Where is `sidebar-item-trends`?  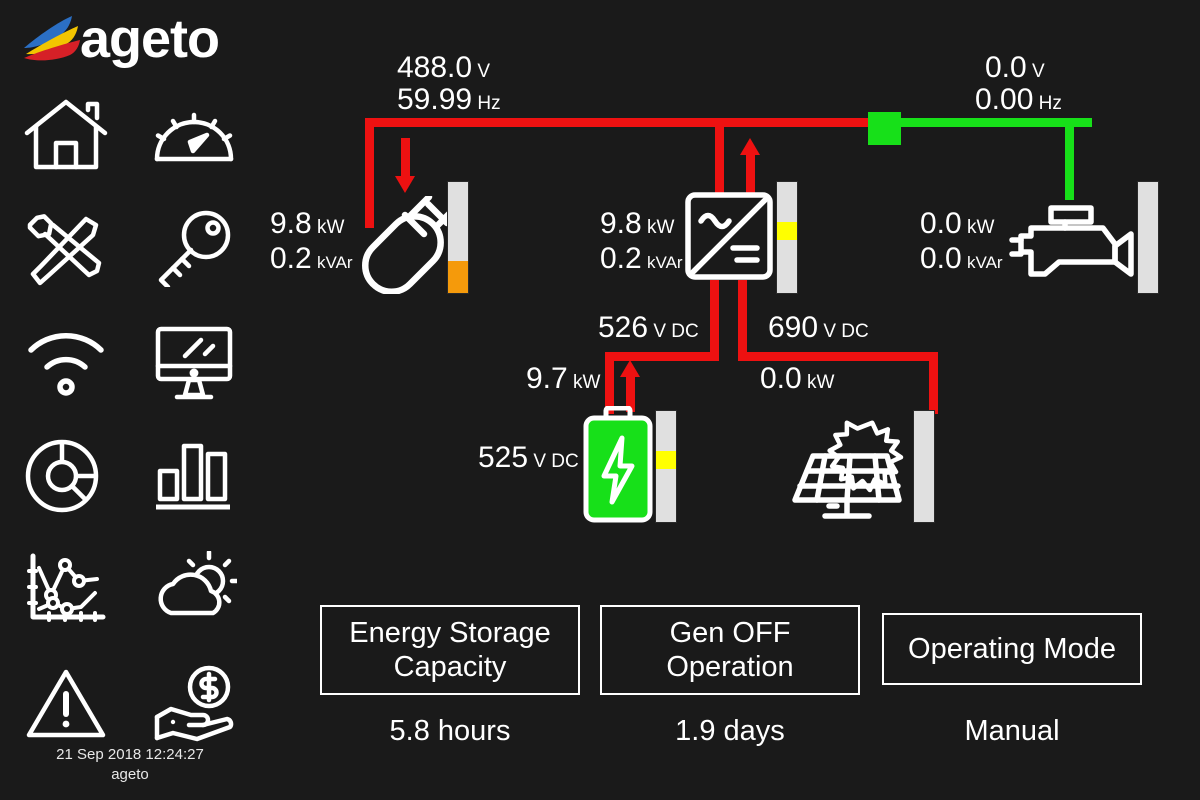
sidebar-item-trends is located at coordinates (66, 590).